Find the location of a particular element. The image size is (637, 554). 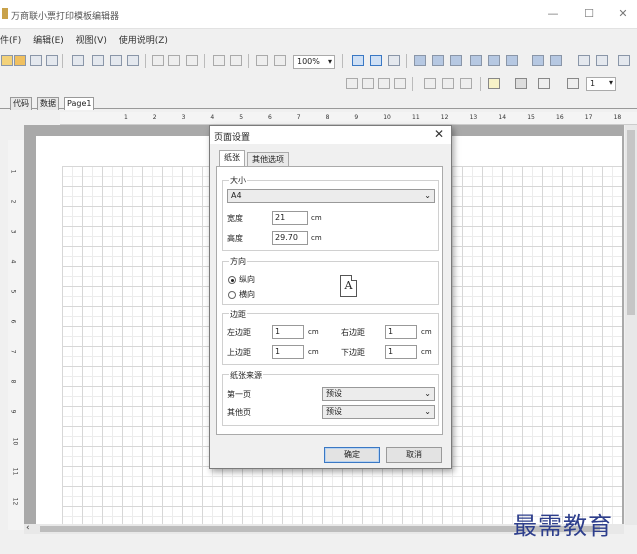

table-icon is located at coordinates (352, 83).